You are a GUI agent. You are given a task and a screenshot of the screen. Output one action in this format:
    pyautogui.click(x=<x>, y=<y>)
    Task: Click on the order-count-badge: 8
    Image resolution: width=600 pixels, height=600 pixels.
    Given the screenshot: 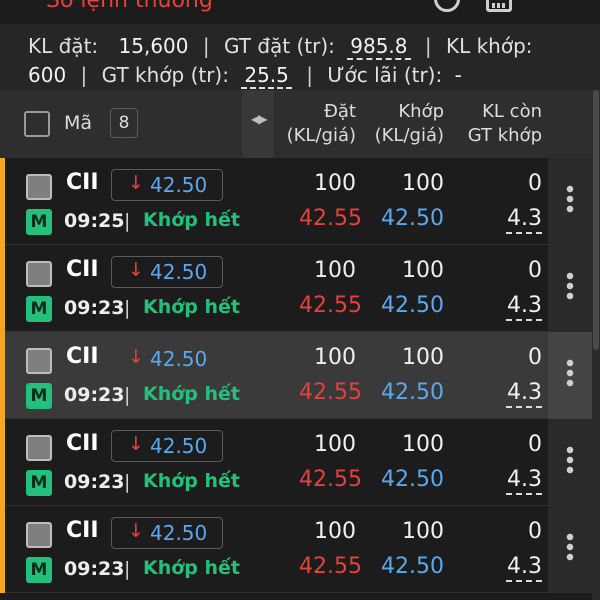 What is the action you would take?
    pyautogui.click(x=124, y=123)
    